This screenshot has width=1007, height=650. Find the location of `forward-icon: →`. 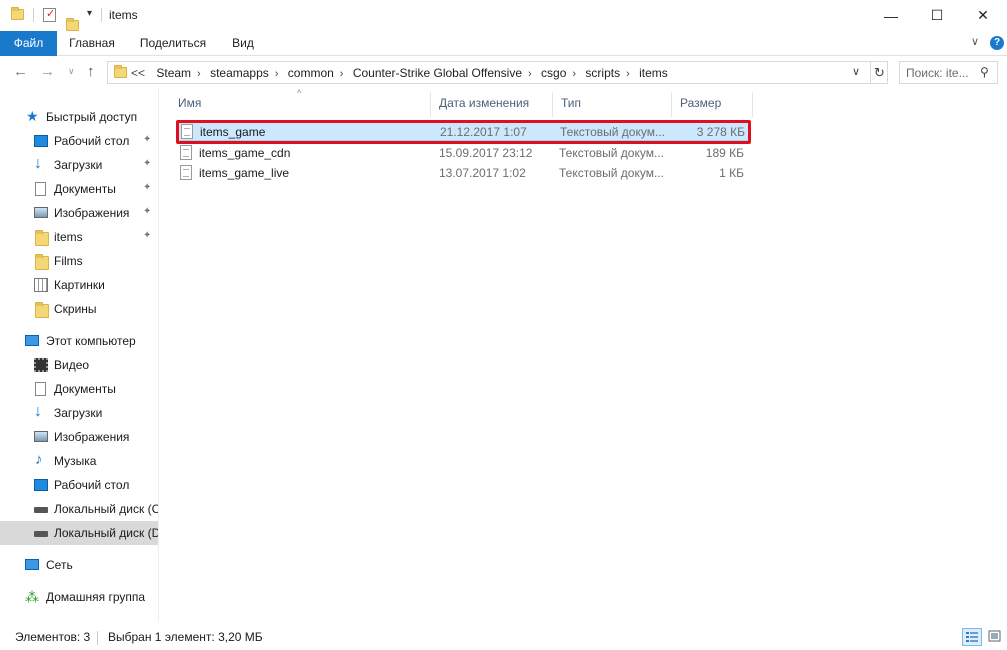

forward-icon: → is located at coordinates (47, 71).